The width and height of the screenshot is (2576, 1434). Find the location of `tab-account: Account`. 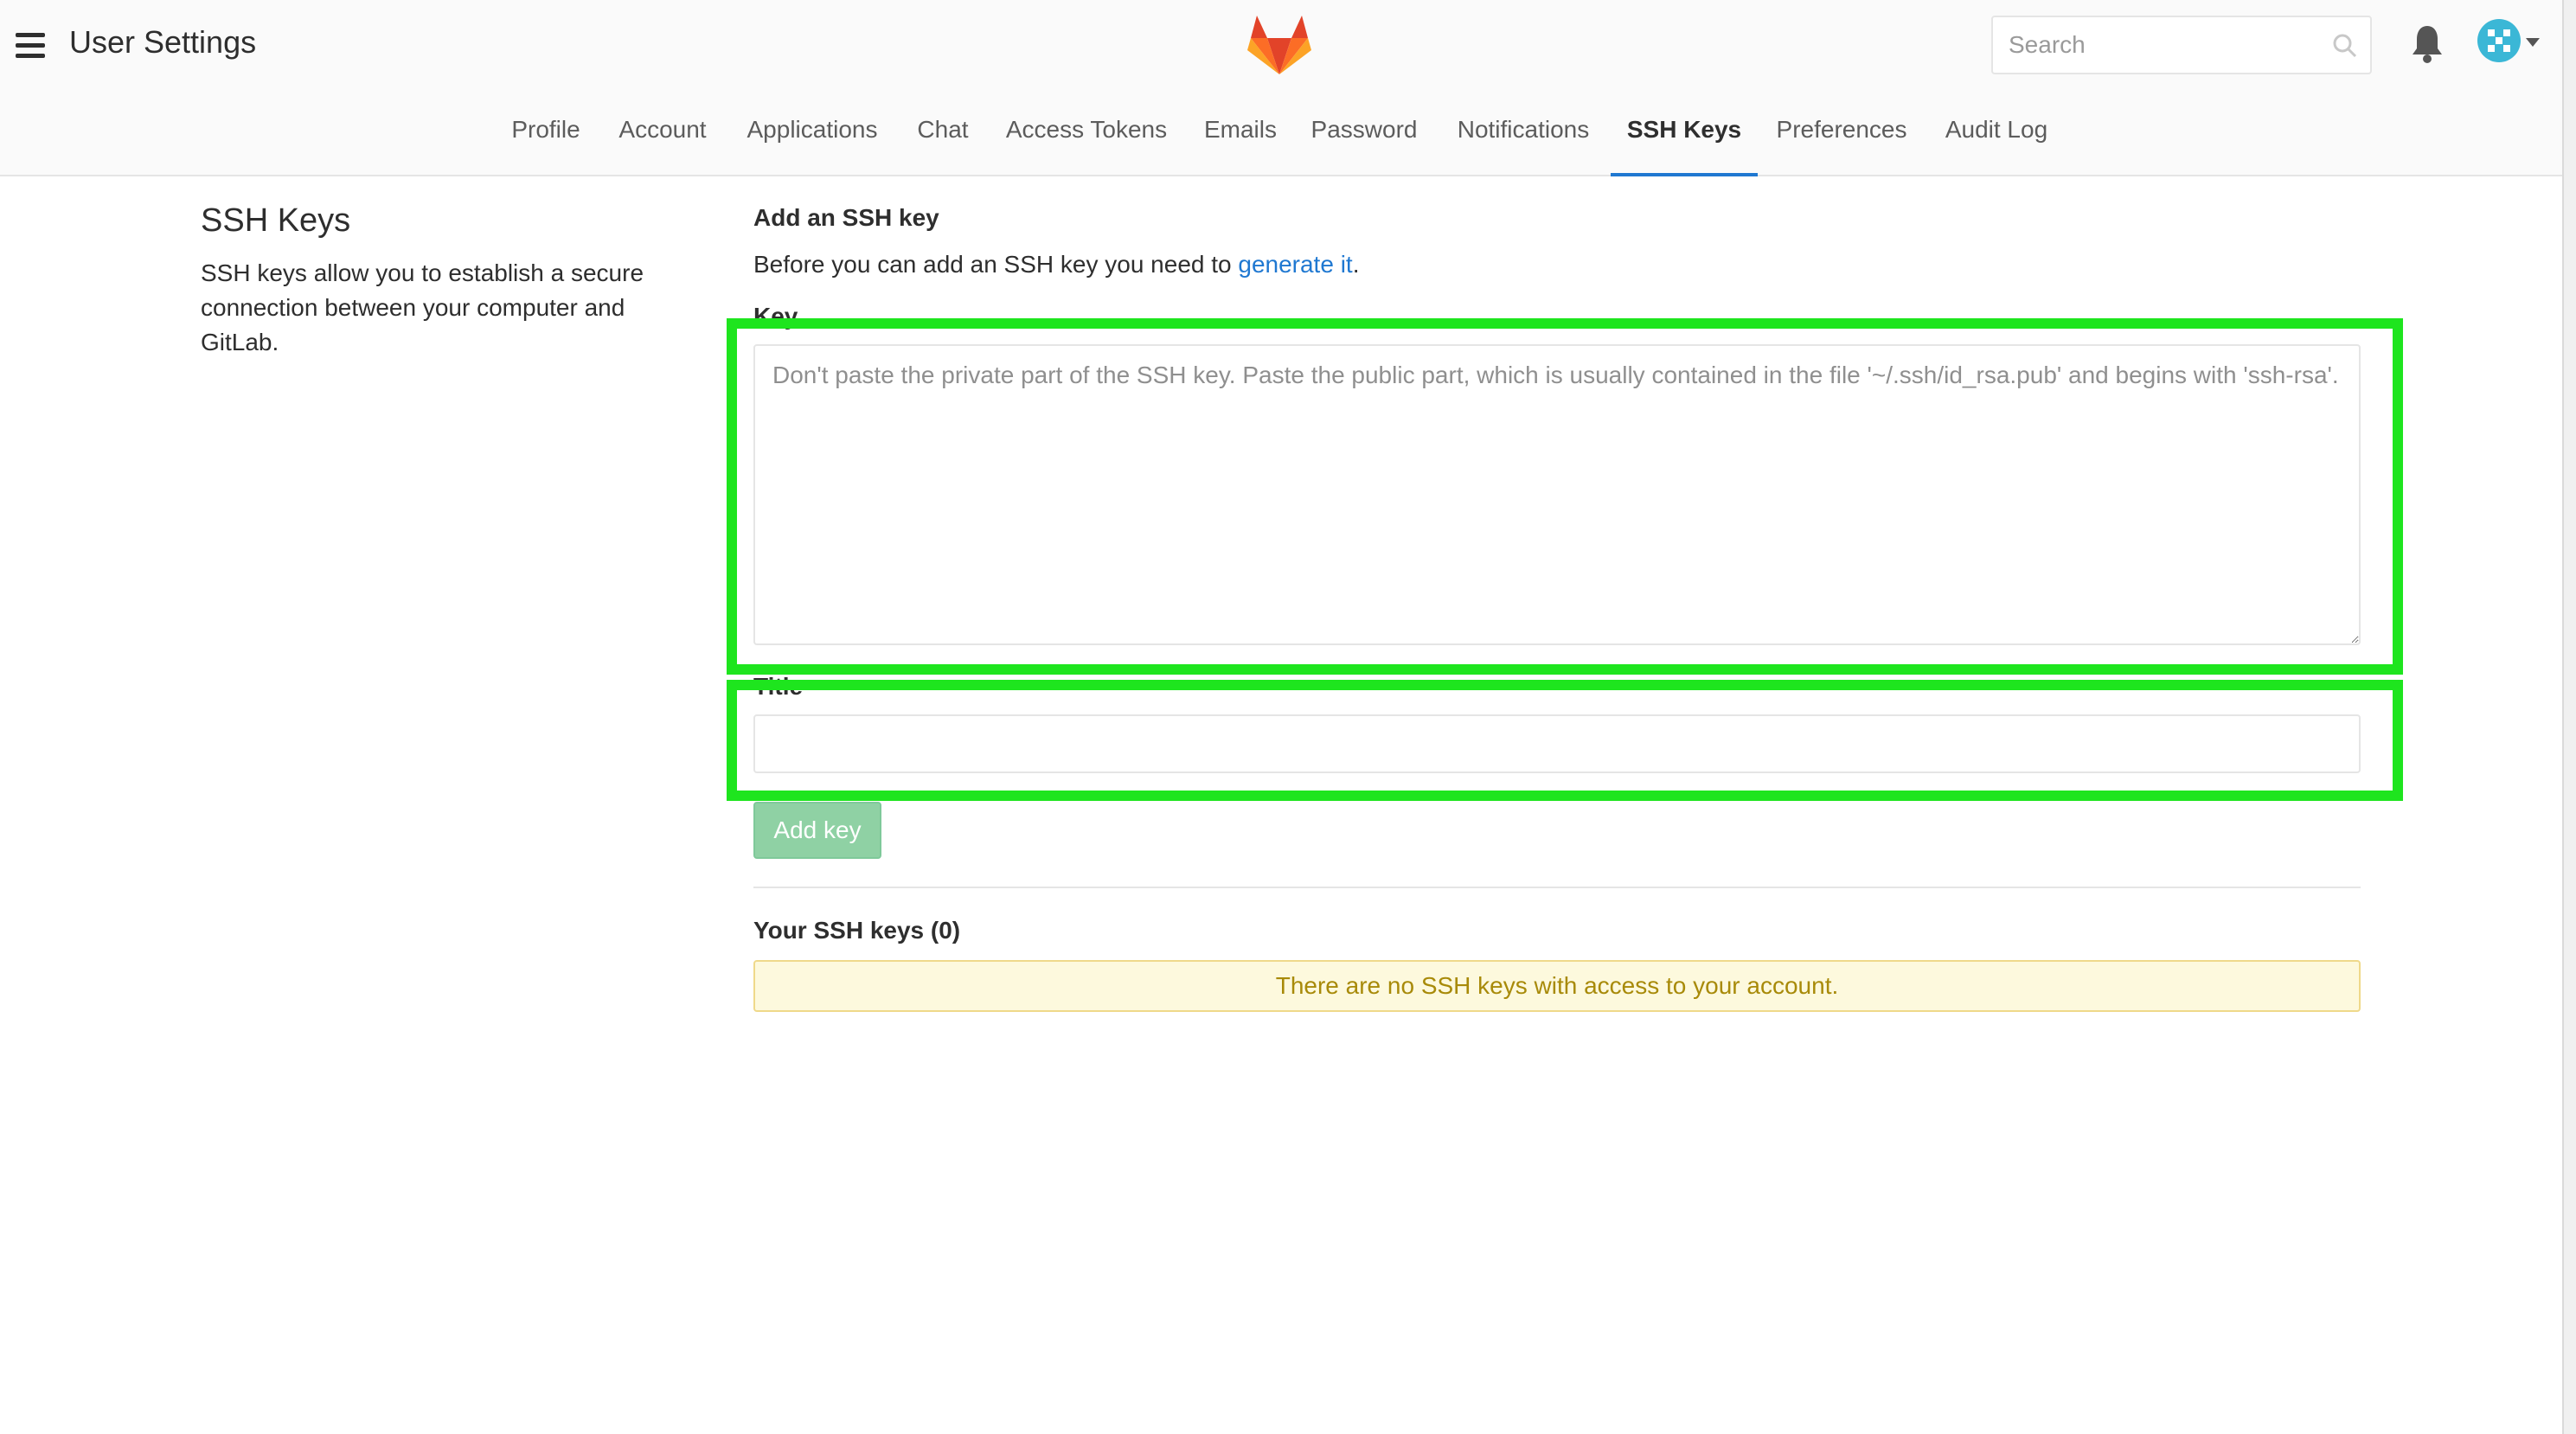

tab-account: Account is located at coordinates (662, 146).